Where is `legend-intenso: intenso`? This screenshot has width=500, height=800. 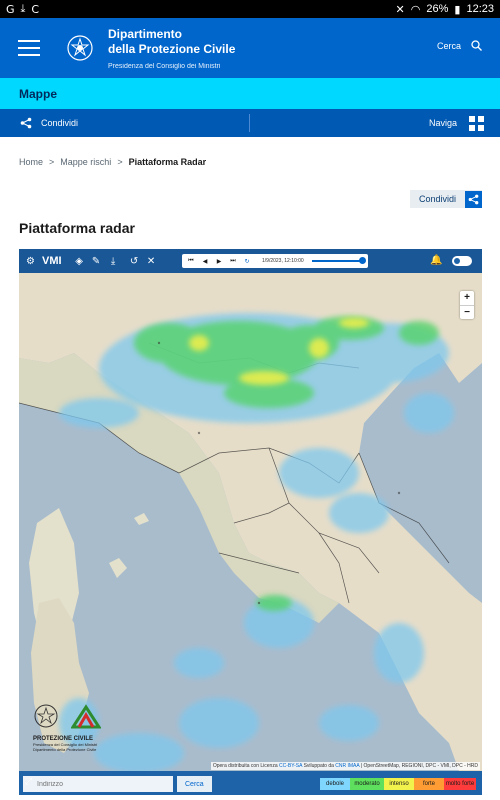 legend-intenso: intenso is located at coordinates (399, 784).